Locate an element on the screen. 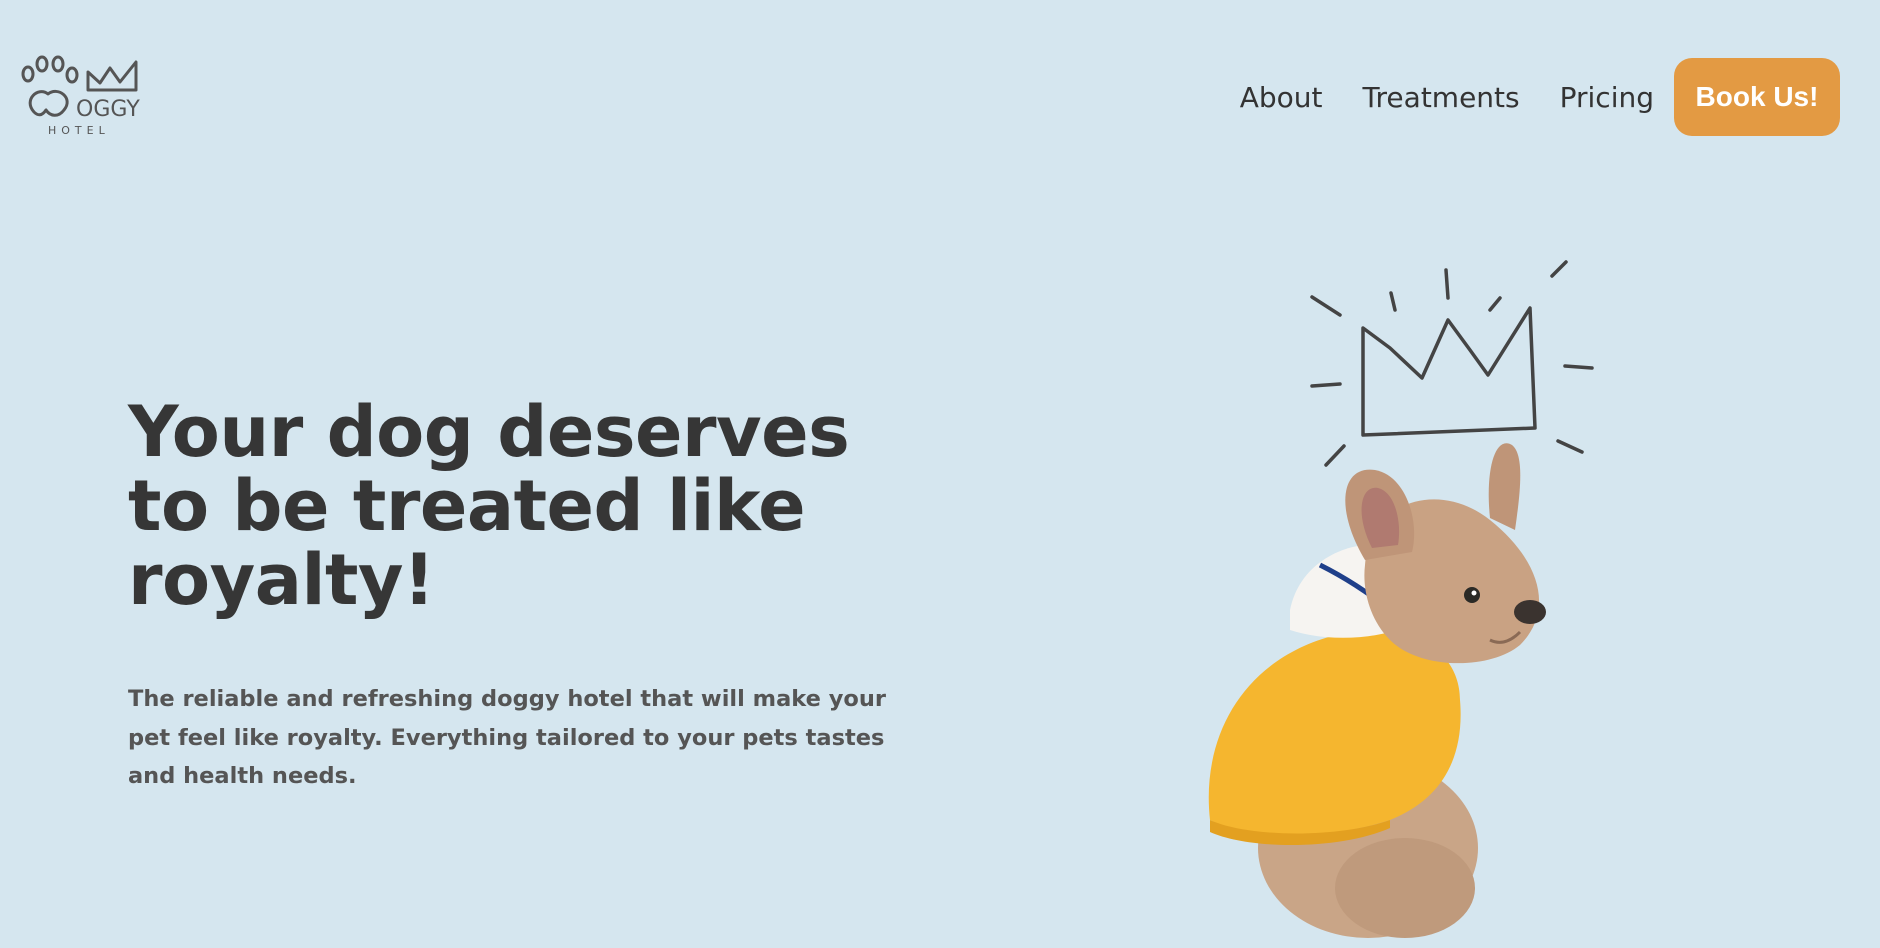  nav-pricing-link: Pricing is located at coordinates (1607, 97).